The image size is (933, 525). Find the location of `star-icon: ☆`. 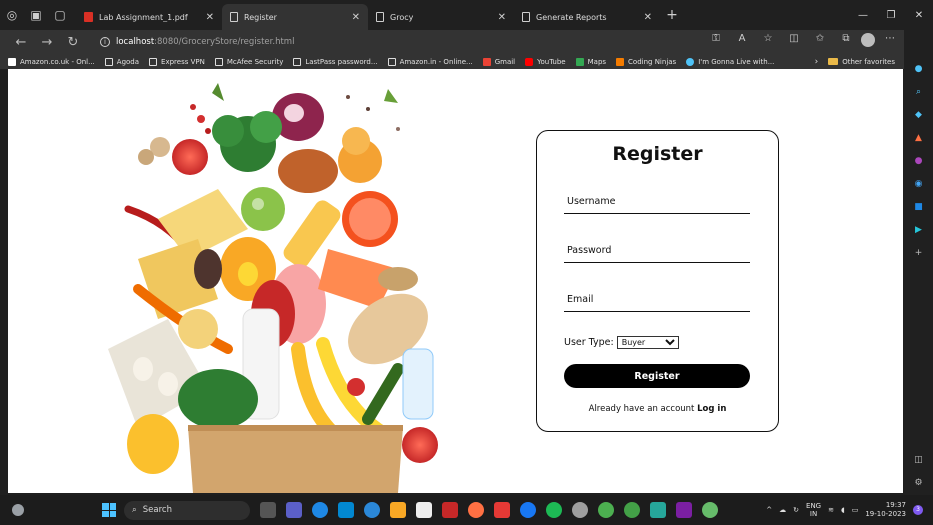

star-icon: ☆ is located at coordinates (768, 42).